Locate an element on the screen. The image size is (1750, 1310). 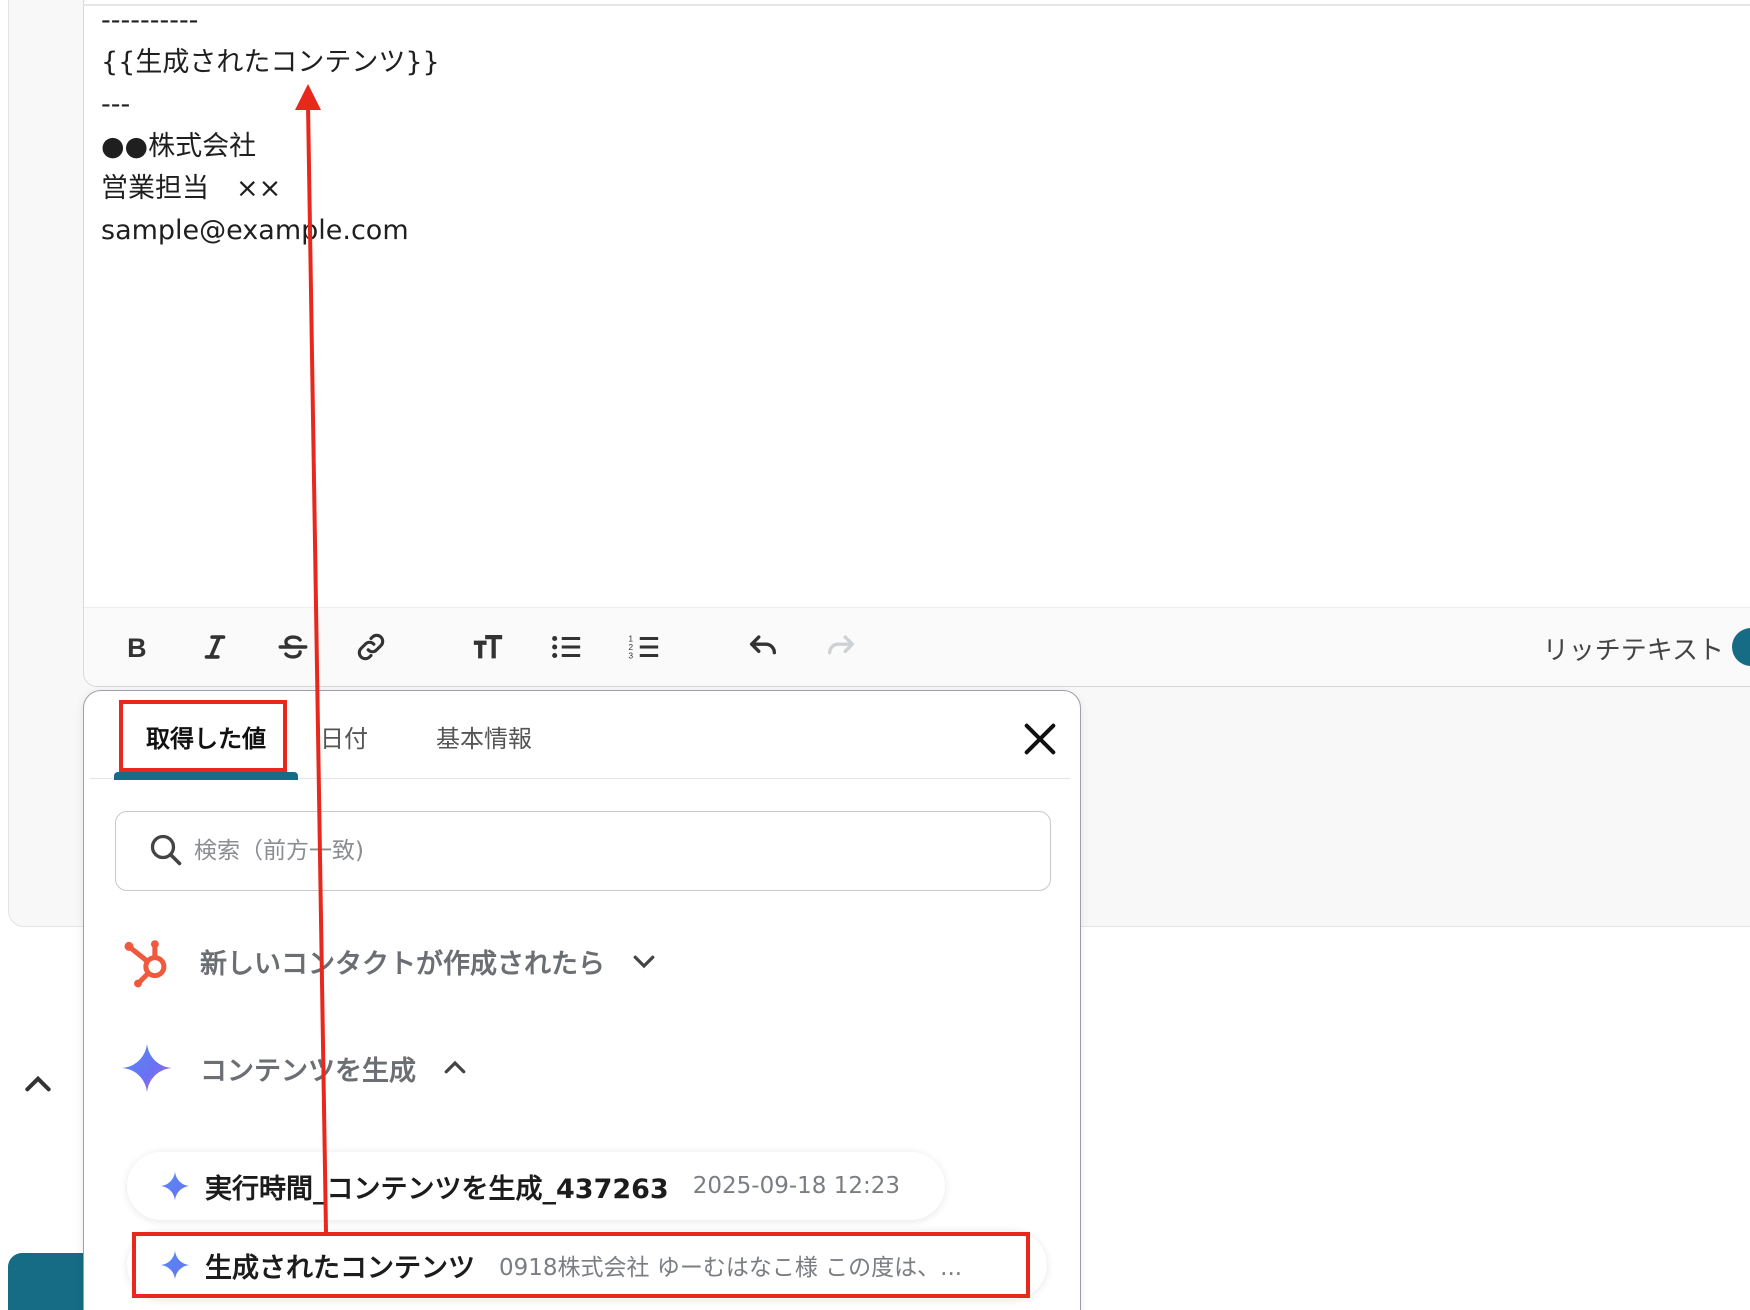
chevron-down-icon is located at coordinates (644, 962).